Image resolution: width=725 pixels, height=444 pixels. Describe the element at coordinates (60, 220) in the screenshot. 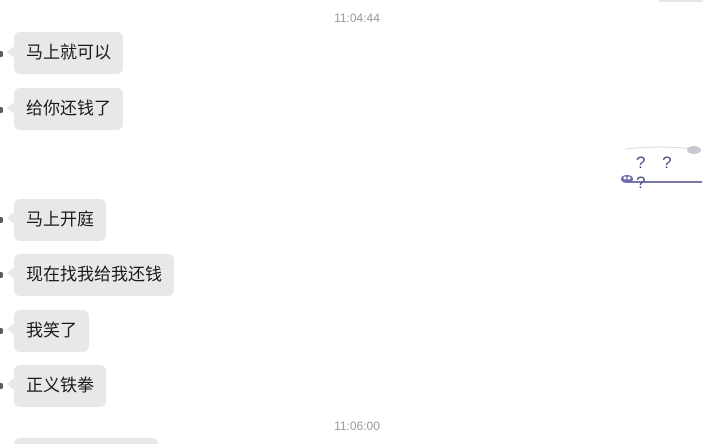

I see `message-bubble: 马上开庭` at that location.